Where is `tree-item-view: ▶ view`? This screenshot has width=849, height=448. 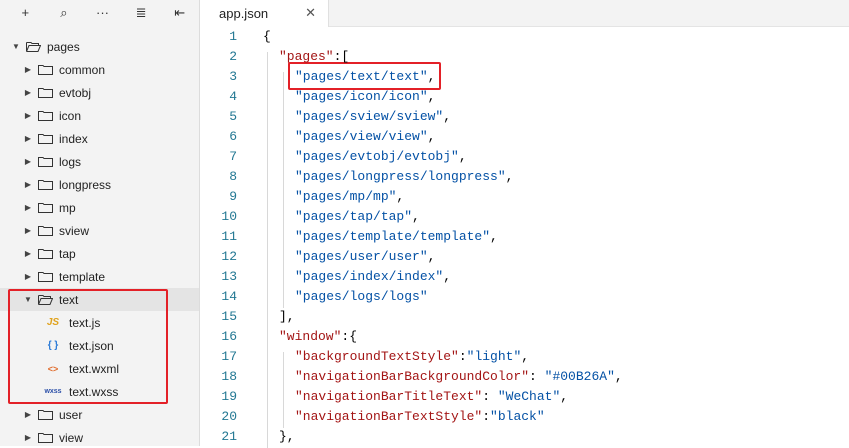
tree-item-view: ▶ view is located at coordinates (99, 436).